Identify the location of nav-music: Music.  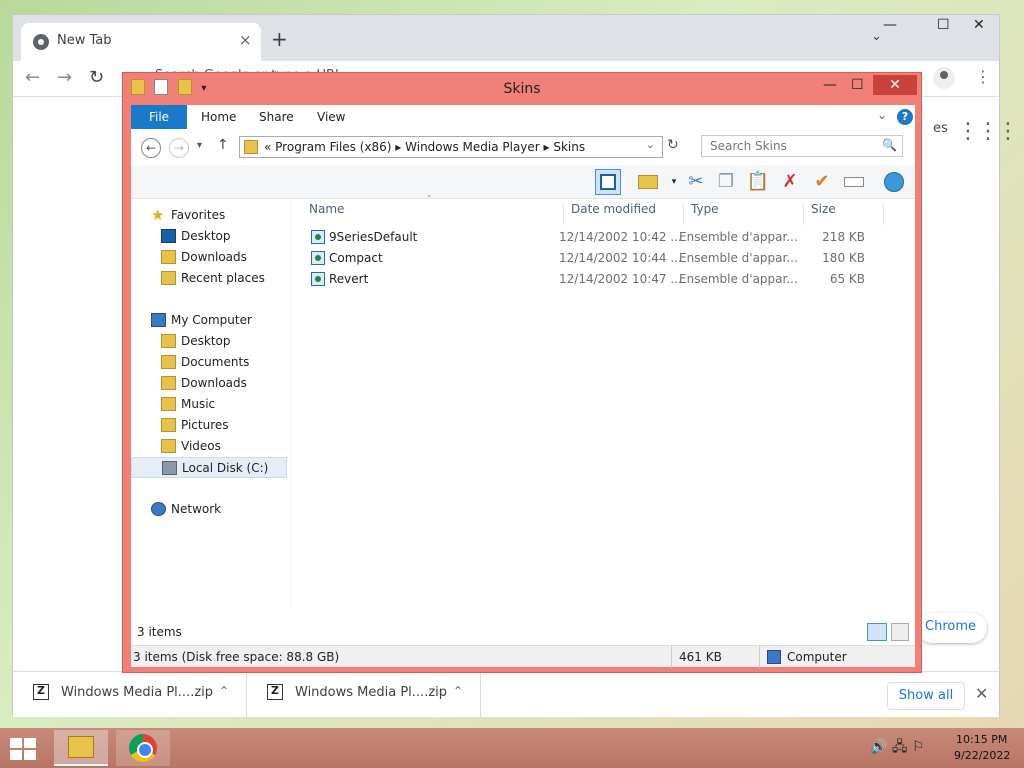
(211, 404).